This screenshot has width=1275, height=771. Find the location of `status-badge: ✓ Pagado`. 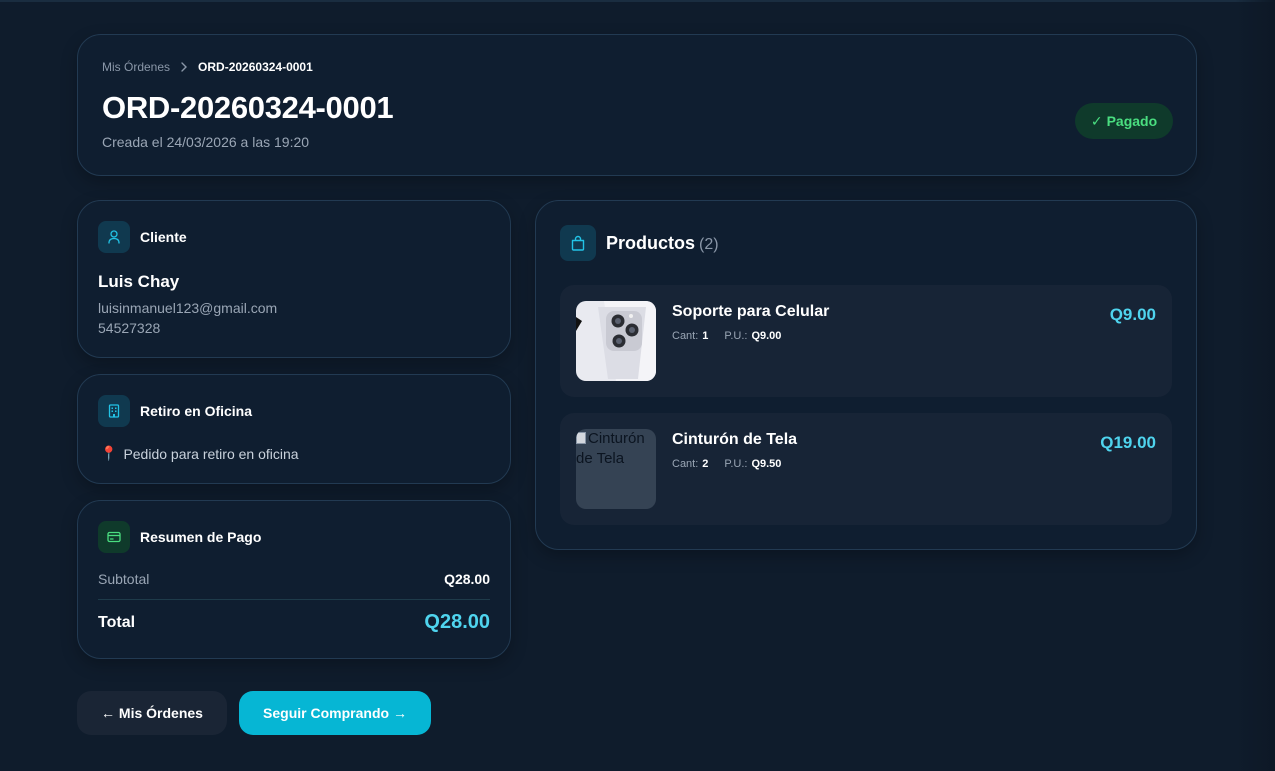

status-badge: ✓ Pagado is located at coordinates (1124, 121).